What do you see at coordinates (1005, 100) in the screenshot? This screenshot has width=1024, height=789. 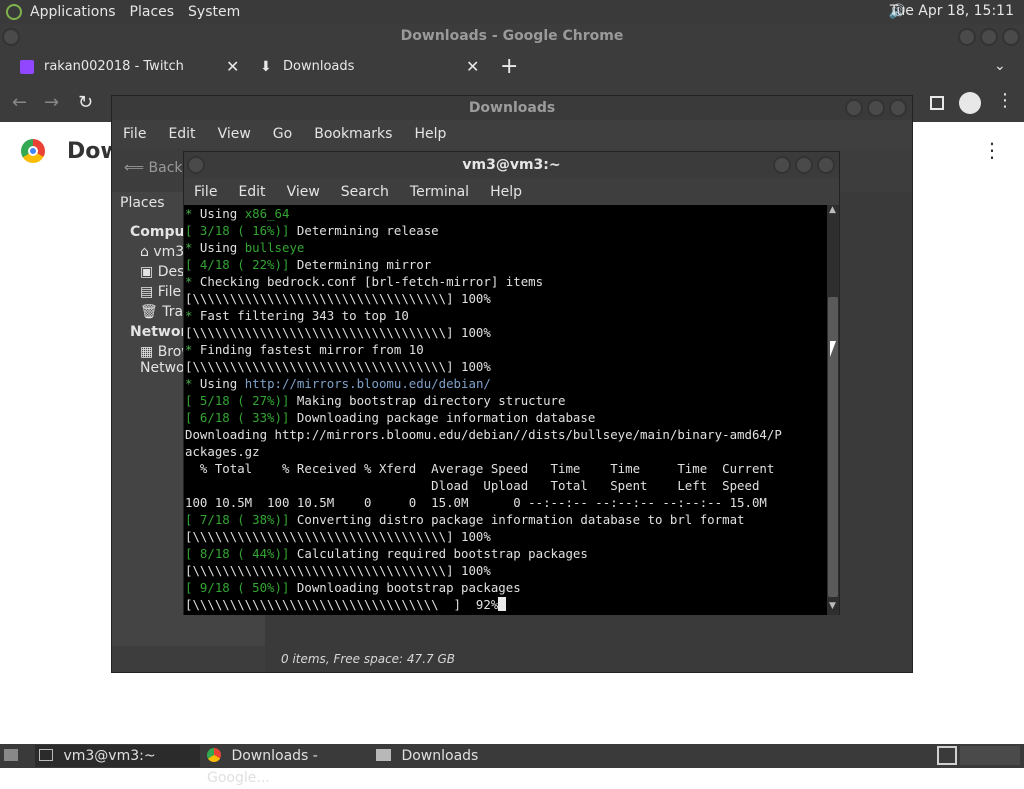 I see `chrome-menu-icon: ⋮` at bounding box center [1005, 100].